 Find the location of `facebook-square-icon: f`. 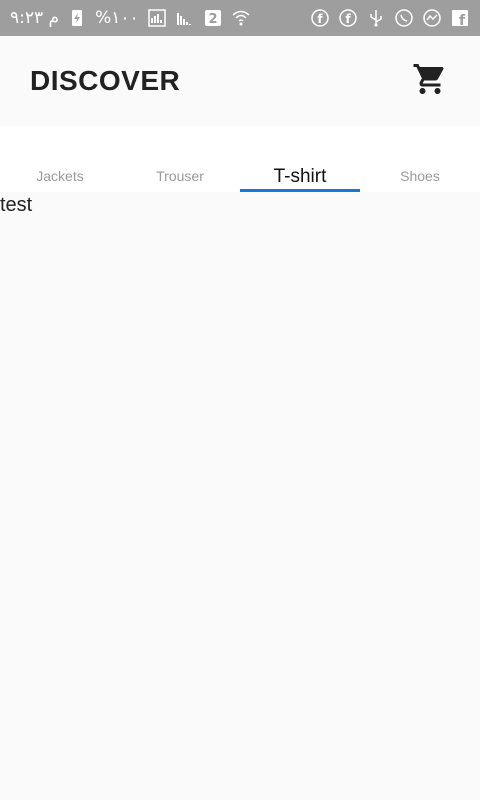

facebook-square-icon: f is located at coordinates (460, 18).